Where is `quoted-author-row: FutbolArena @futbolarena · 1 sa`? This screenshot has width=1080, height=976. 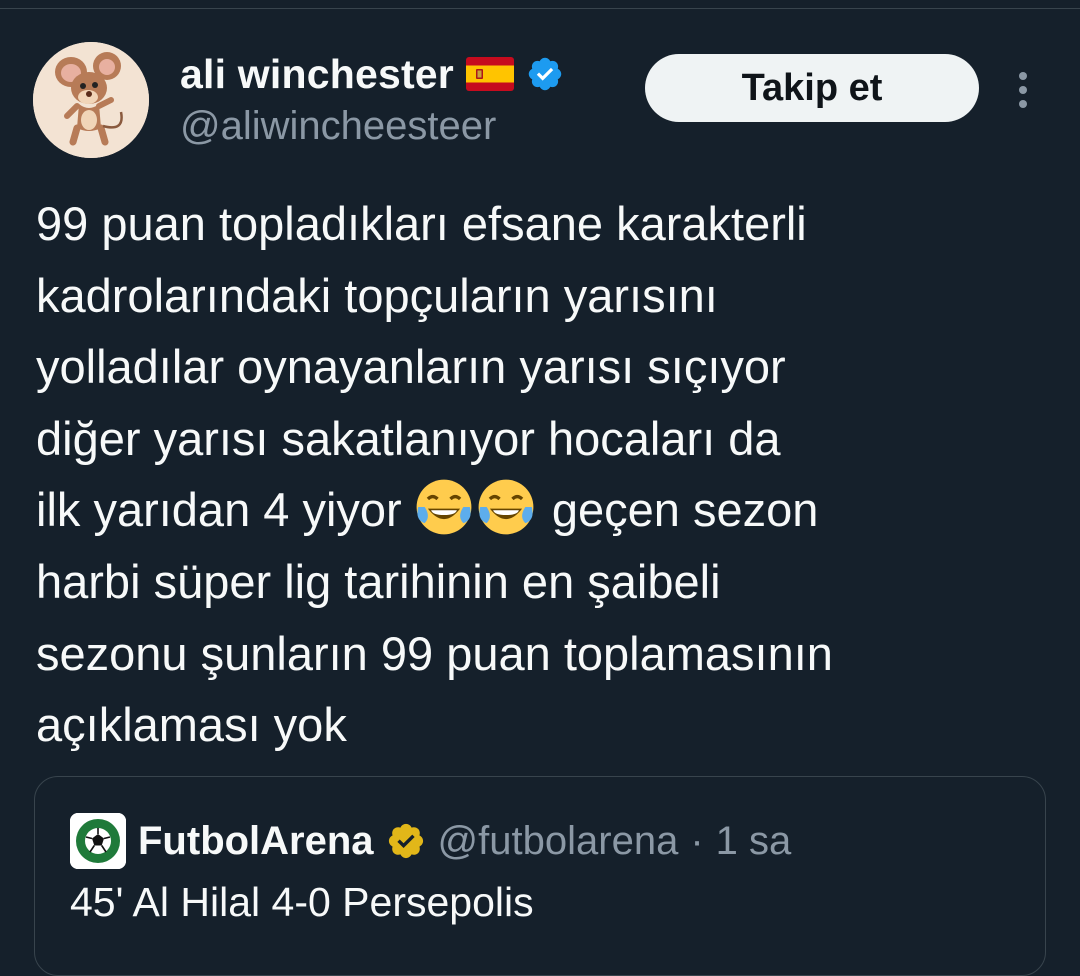 quoted-author-row: FutbolArena @futbolarena · 1 sa is located at coordinates (430, 841).